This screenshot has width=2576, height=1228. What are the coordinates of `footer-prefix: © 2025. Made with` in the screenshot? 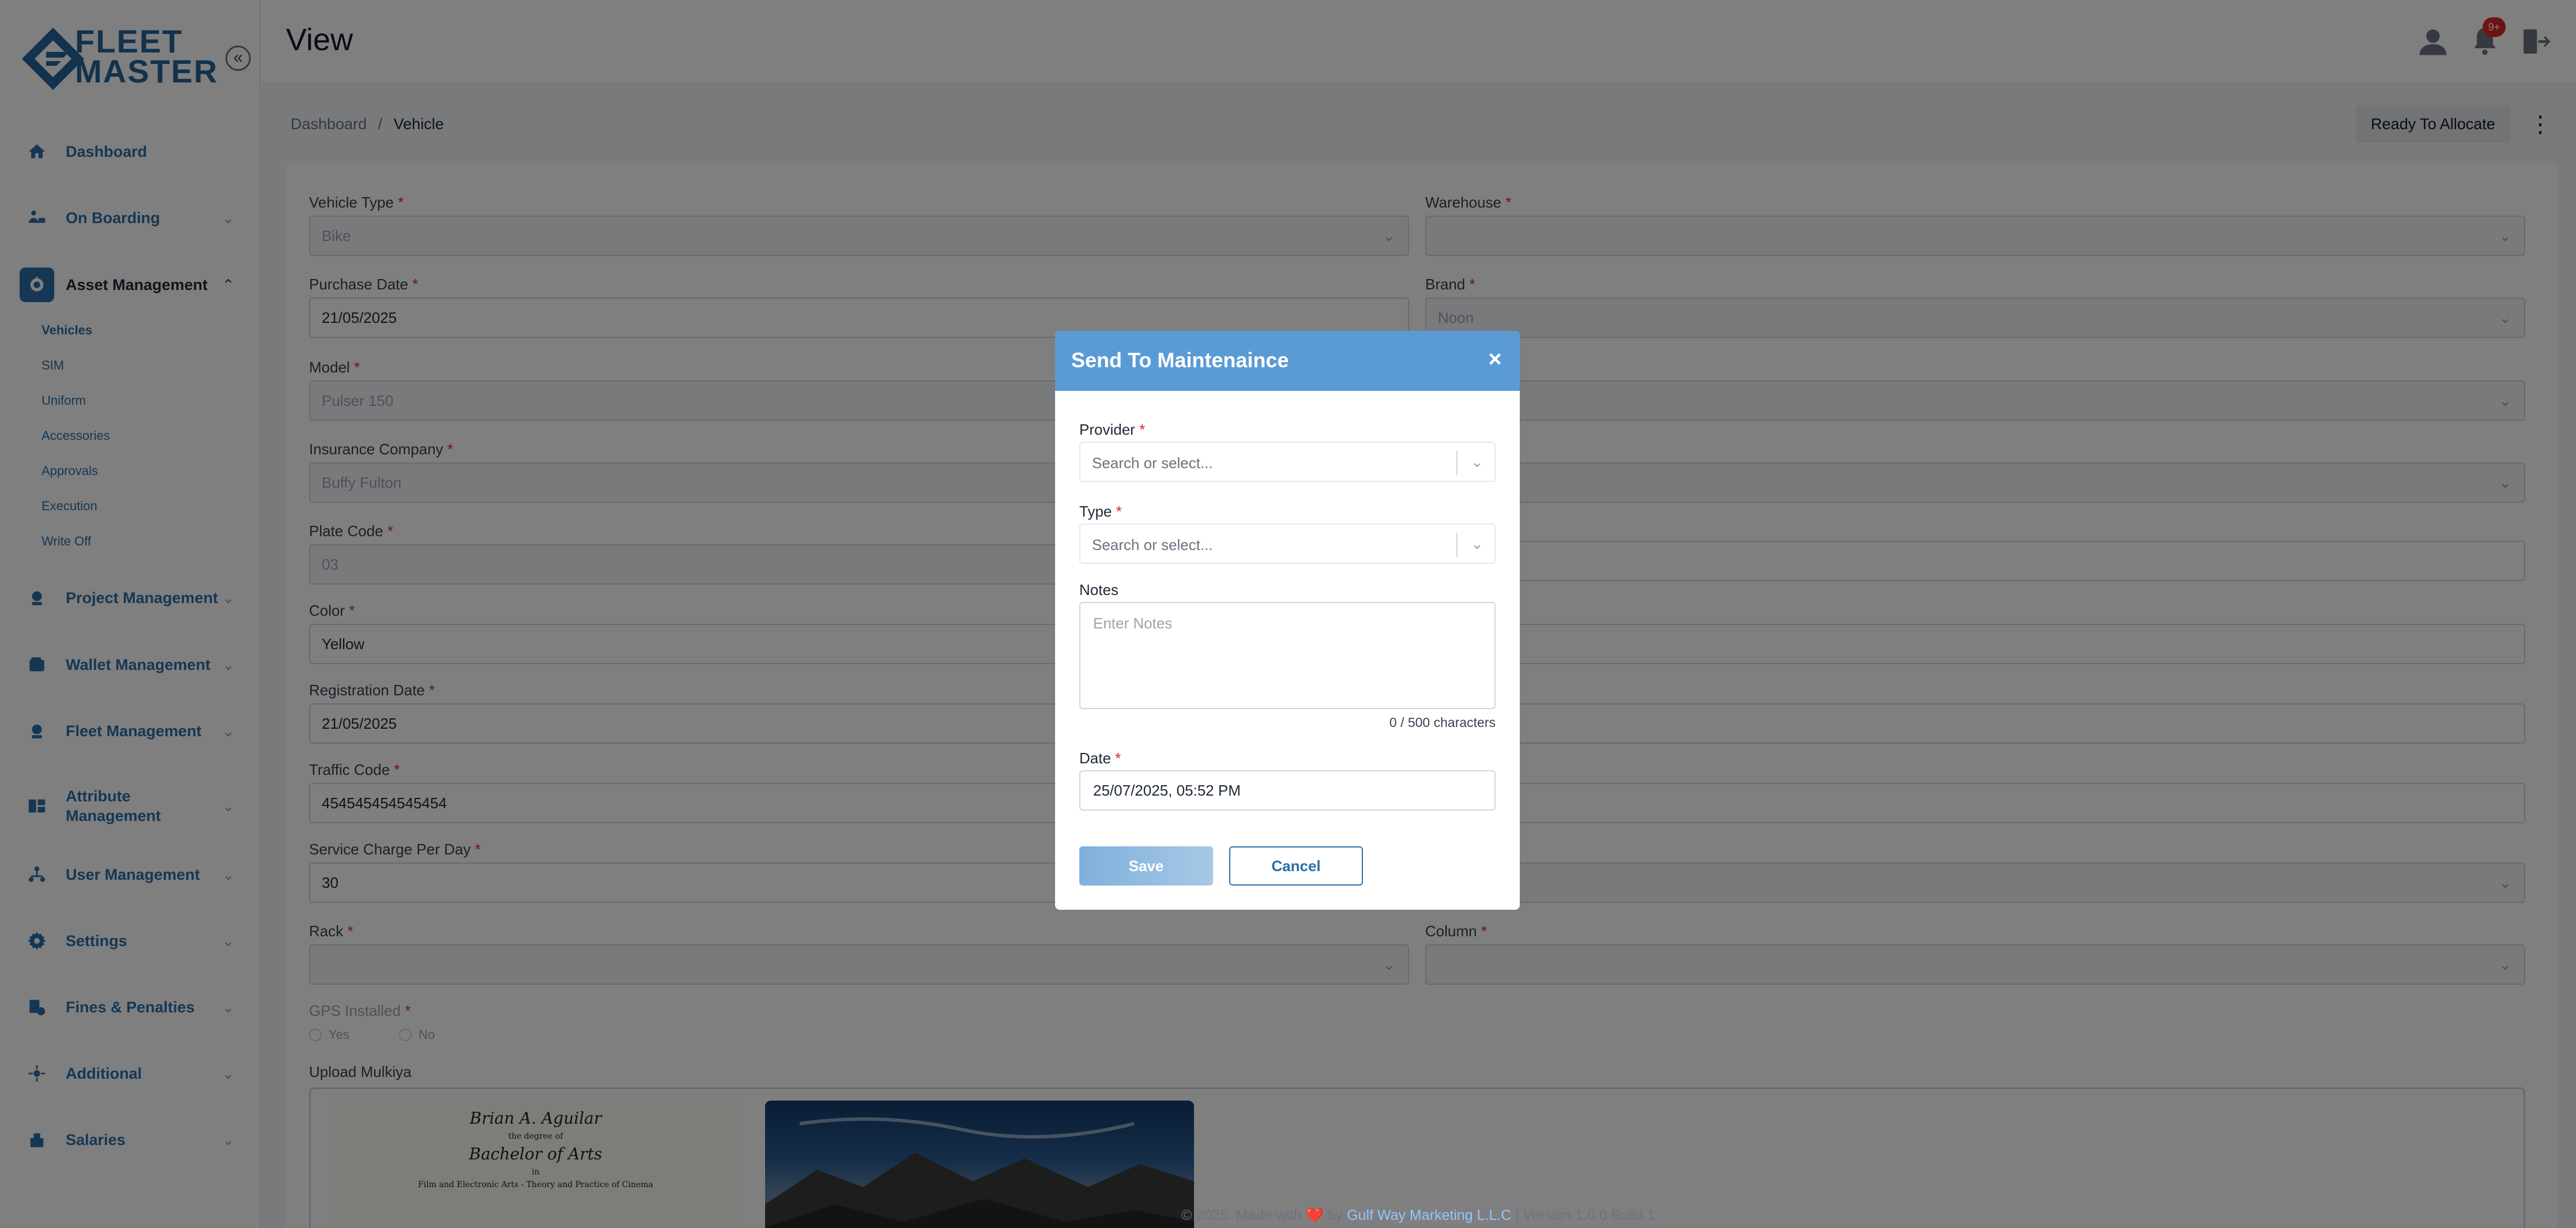 It's located at (1241, 1215).